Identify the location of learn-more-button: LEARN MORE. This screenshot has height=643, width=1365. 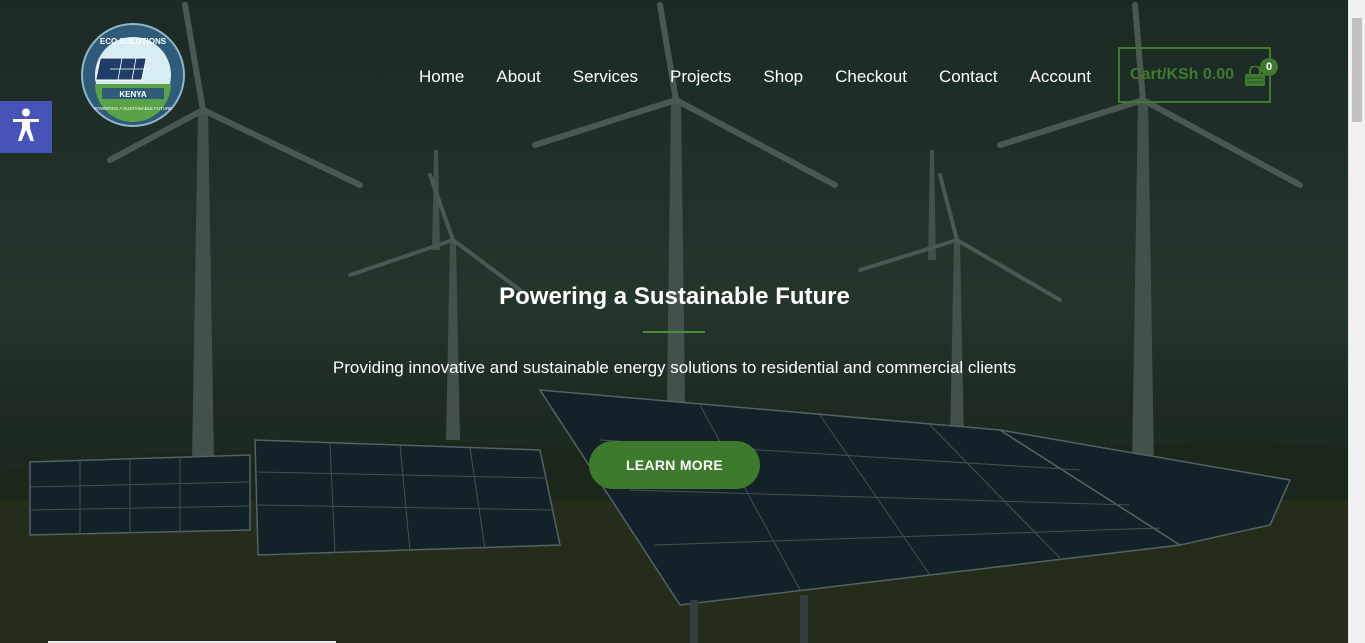
(674, 465).